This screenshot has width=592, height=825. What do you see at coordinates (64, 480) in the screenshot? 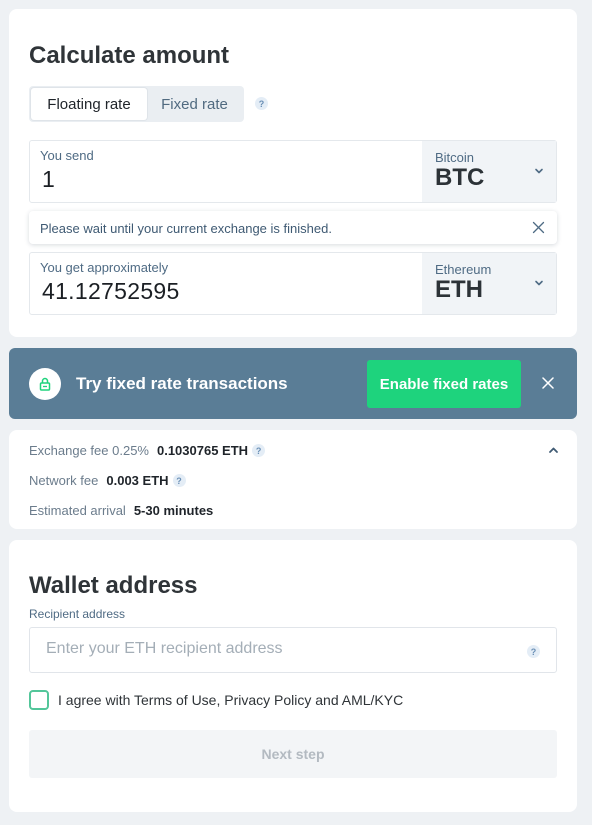
I see `network-fee-label: Network fee` at bounding box center [64, 480].